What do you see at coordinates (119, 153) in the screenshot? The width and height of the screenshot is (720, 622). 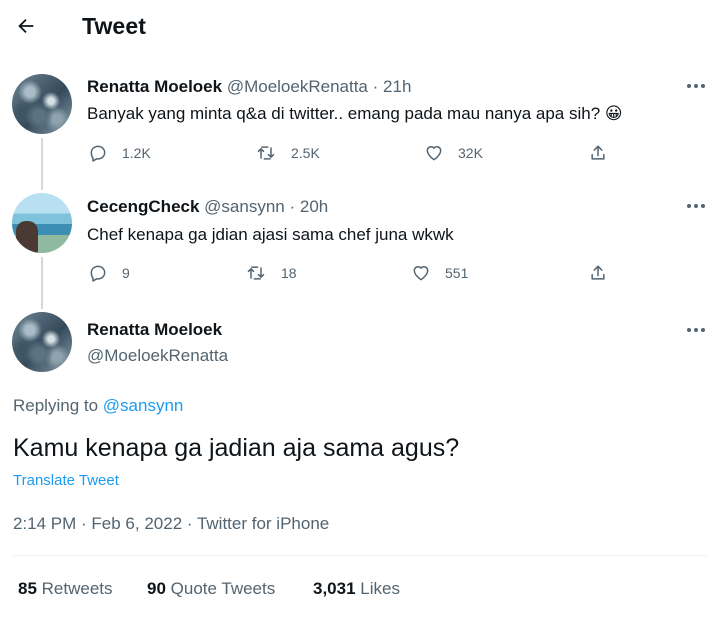 I see `reply-button: 1.2K` at bounding box center [119, 153].